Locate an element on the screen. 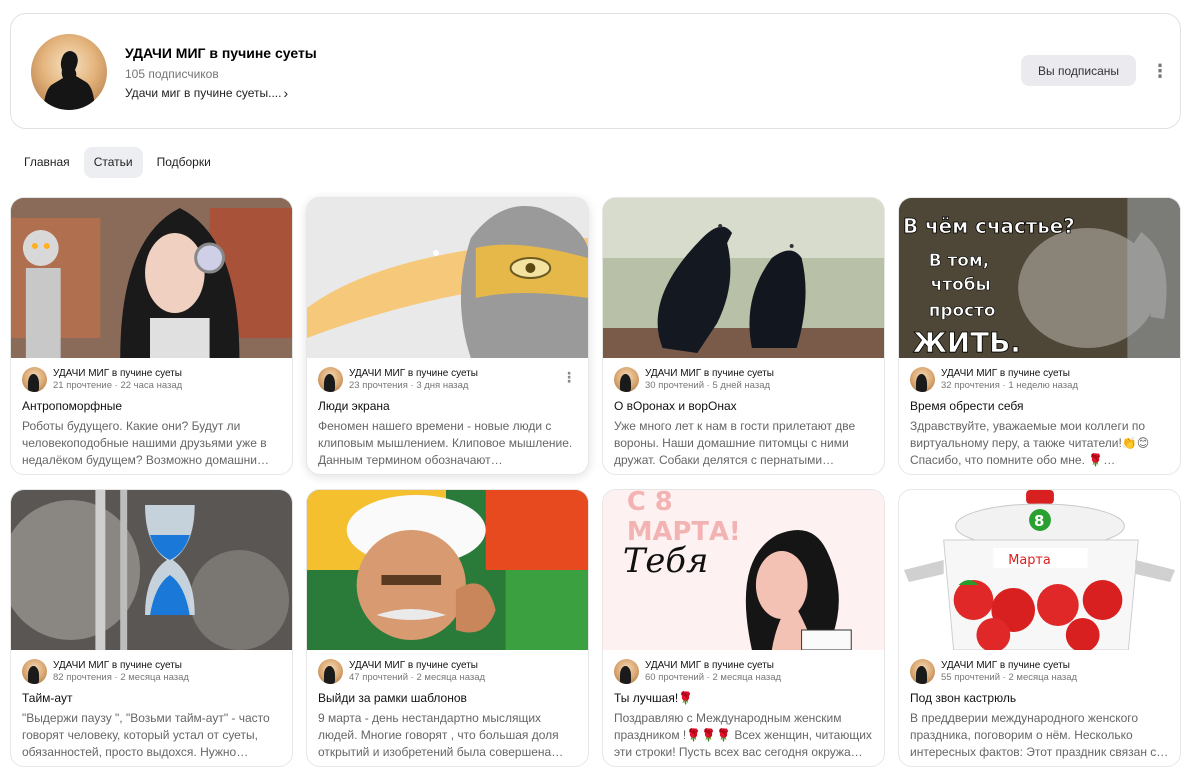  tab-collections: Подборки is located at coordinates (184, 162).